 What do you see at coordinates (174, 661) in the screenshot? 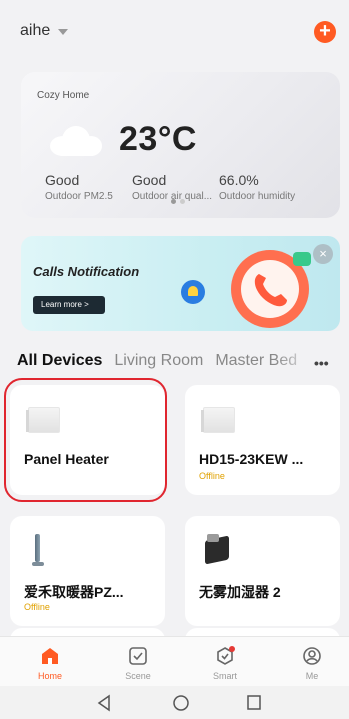
I see `bottom-nav: Home Scene Smart Me` at bounding box center [174, 661].